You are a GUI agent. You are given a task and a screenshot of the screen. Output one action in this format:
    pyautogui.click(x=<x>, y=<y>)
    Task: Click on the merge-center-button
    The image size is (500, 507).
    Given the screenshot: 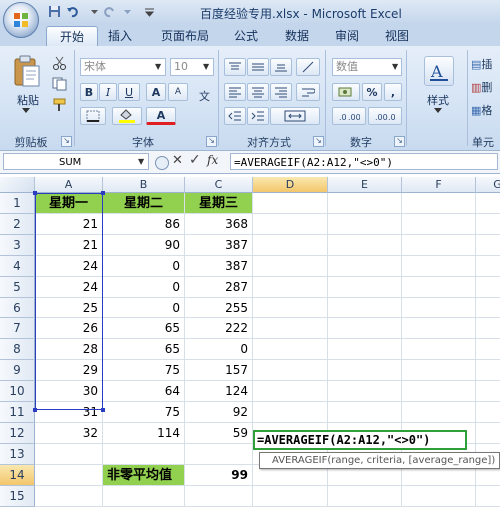 What is the action you would take?
    pyautogui.click(x=295, y=116)
    